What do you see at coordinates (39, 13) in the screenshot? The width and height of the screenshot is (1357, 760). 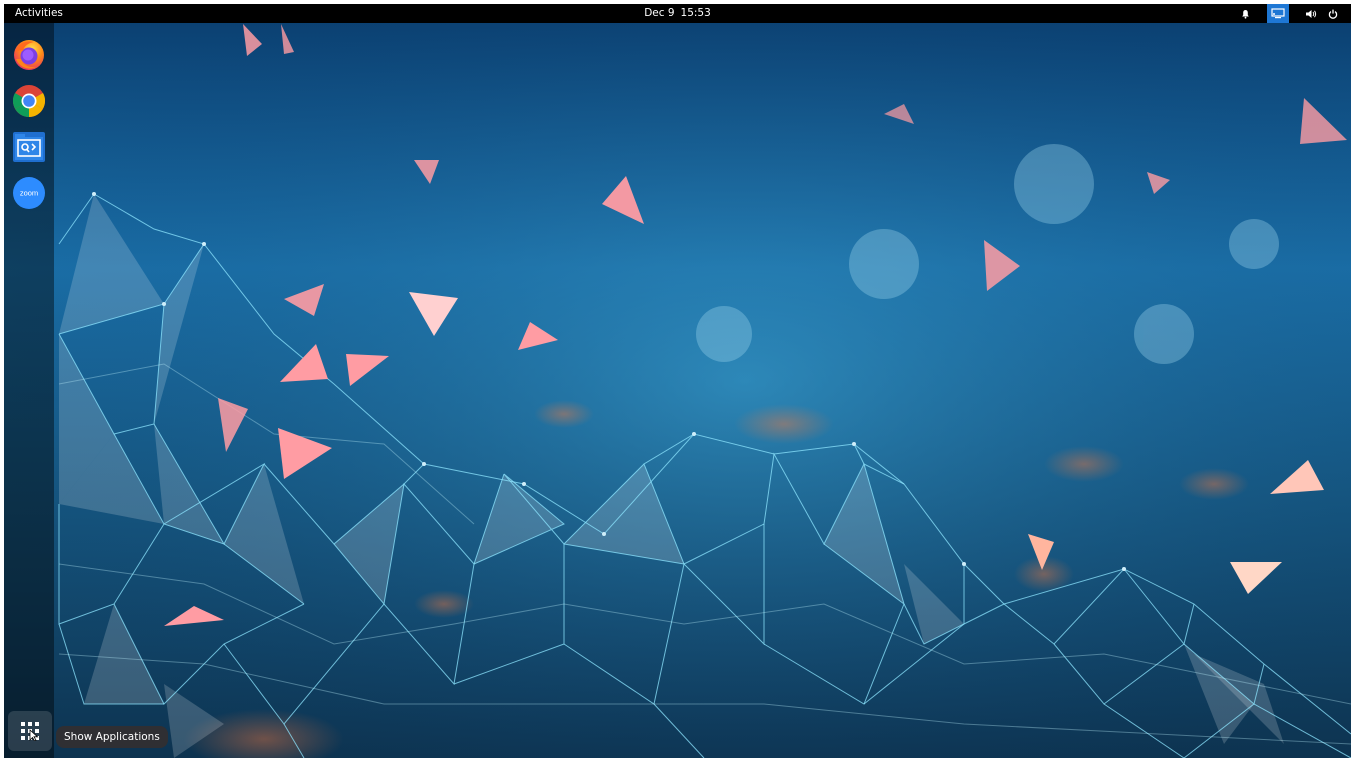 I see `activities-button: Activities` at bounding box center [39, 13].